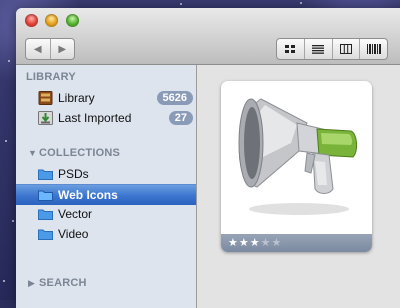 This screenshot has width=400, height=308. What do you see at coordinates (45, 98) in the screenshot?
I see `library-book-icon` at bounding box center [45, 98].